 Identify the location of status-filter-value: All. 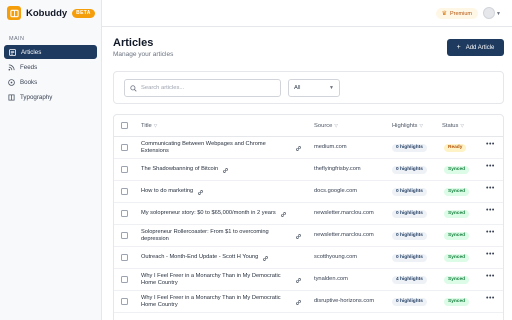
(297, 88).